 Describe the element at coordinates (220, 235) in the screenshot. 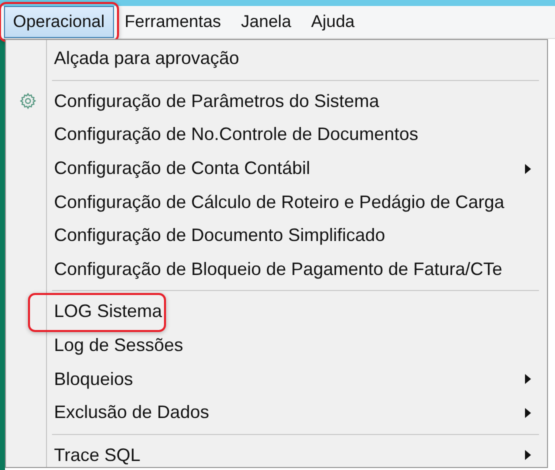

I see `menu-item: Configuração de Documento Simplificado` at that location.